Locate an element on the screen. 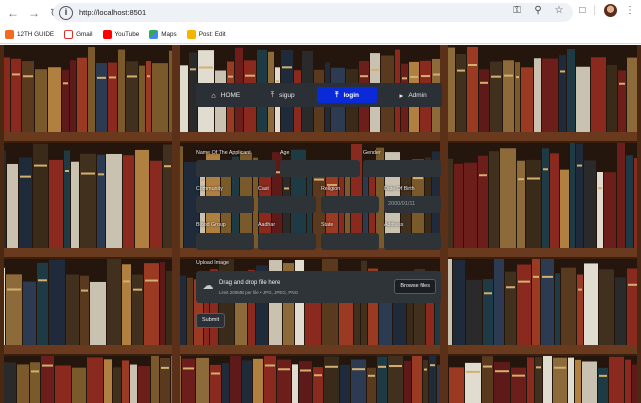 The height and width of the screenshot is (403, 641). forward-arrow-icon: → is located at coordinates (34, 13).